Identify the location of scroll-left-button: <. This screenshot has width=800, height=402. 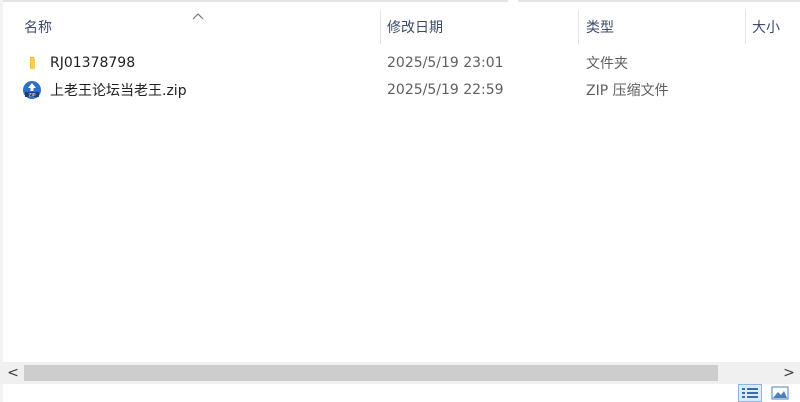
(13, 373).